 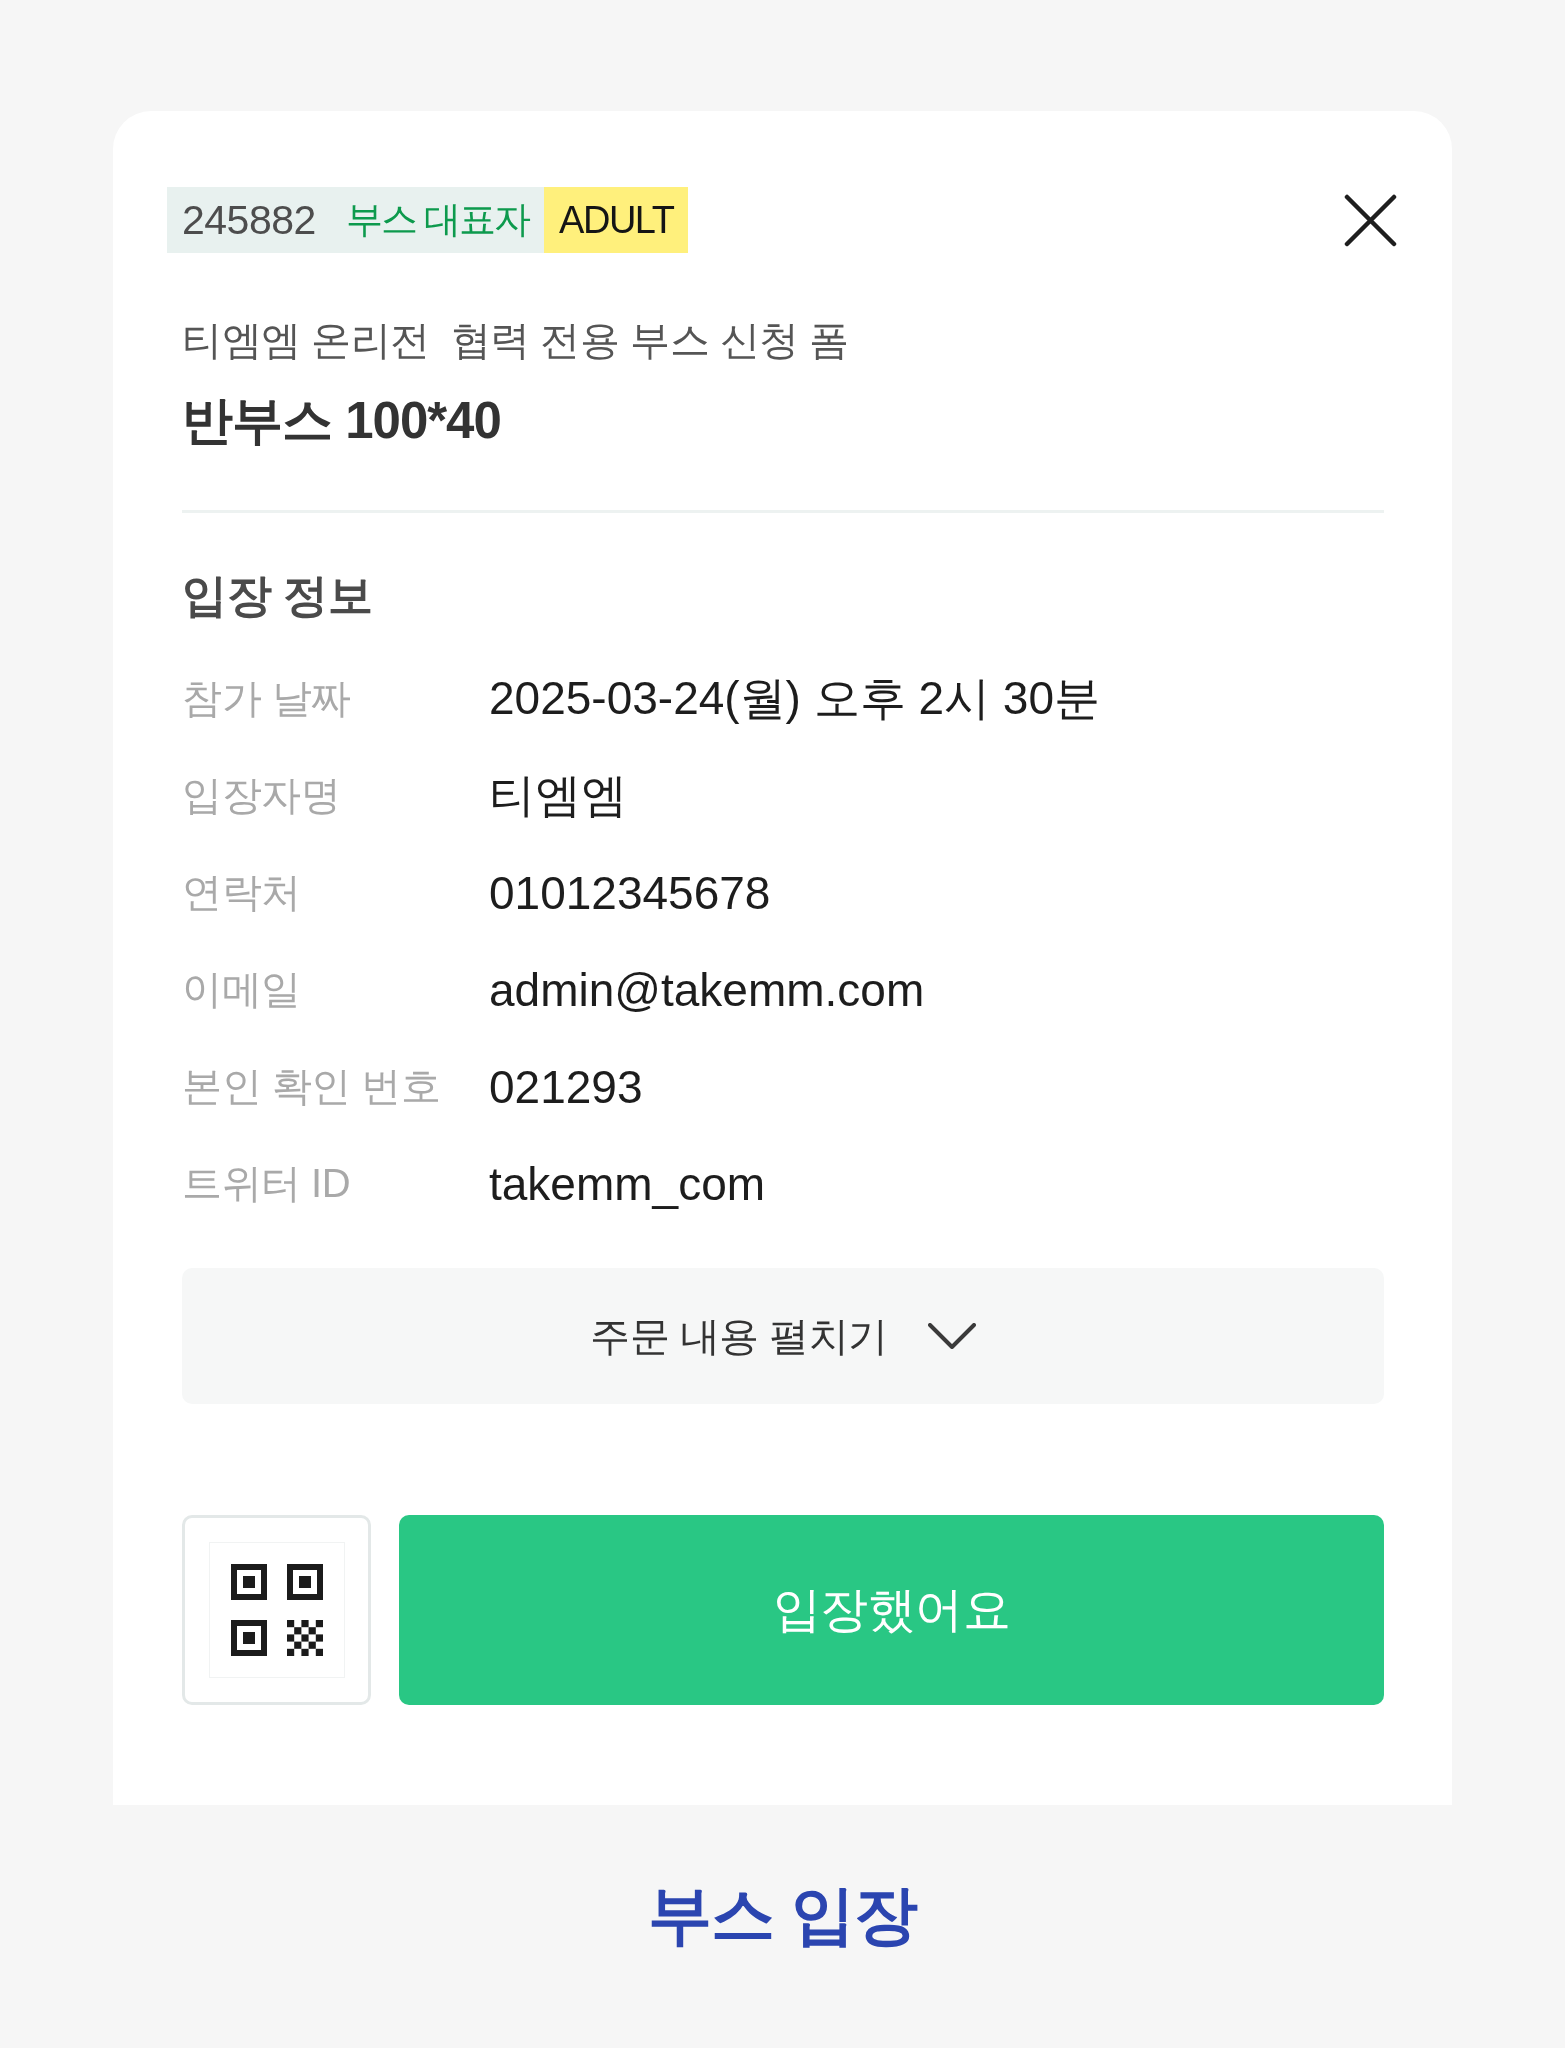 What do you see at coordinates (311, 1086) in the screenshot?
I see `field-label: 본인 확인 번호` at bounding box center [311, 1086].